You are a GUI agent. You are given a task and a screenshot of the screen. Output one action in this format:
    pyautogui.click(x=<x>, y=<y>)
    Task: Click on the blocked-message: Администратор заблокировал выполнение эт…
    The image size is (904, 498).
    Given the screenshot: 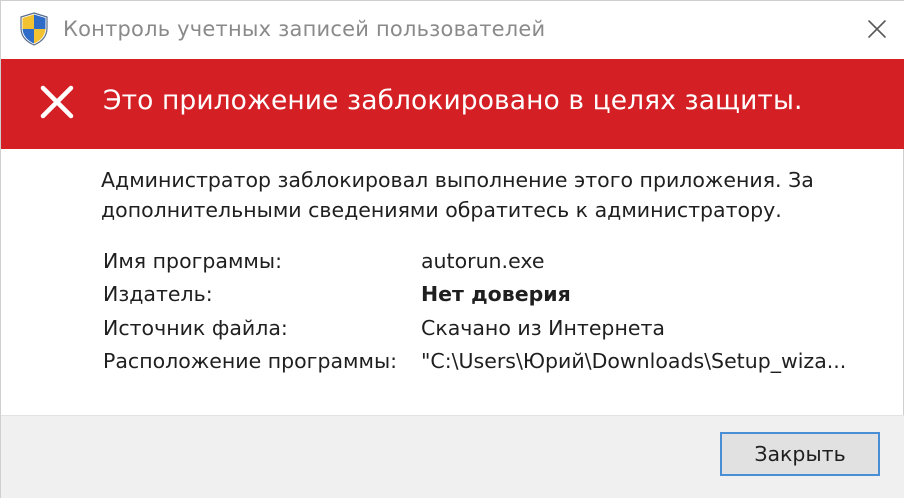 What is the action you would take?
    pyautogui.click(x=457, y=195)
    